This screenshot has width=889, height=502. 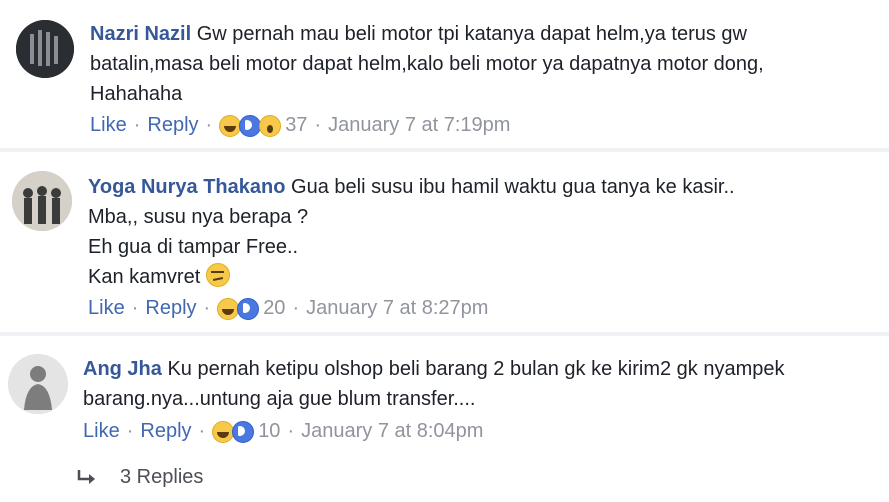 What do you see at coordinates (86, 476) in the screenshot?
I see `reply-arrow-icon` at bounding box center [86, 476].